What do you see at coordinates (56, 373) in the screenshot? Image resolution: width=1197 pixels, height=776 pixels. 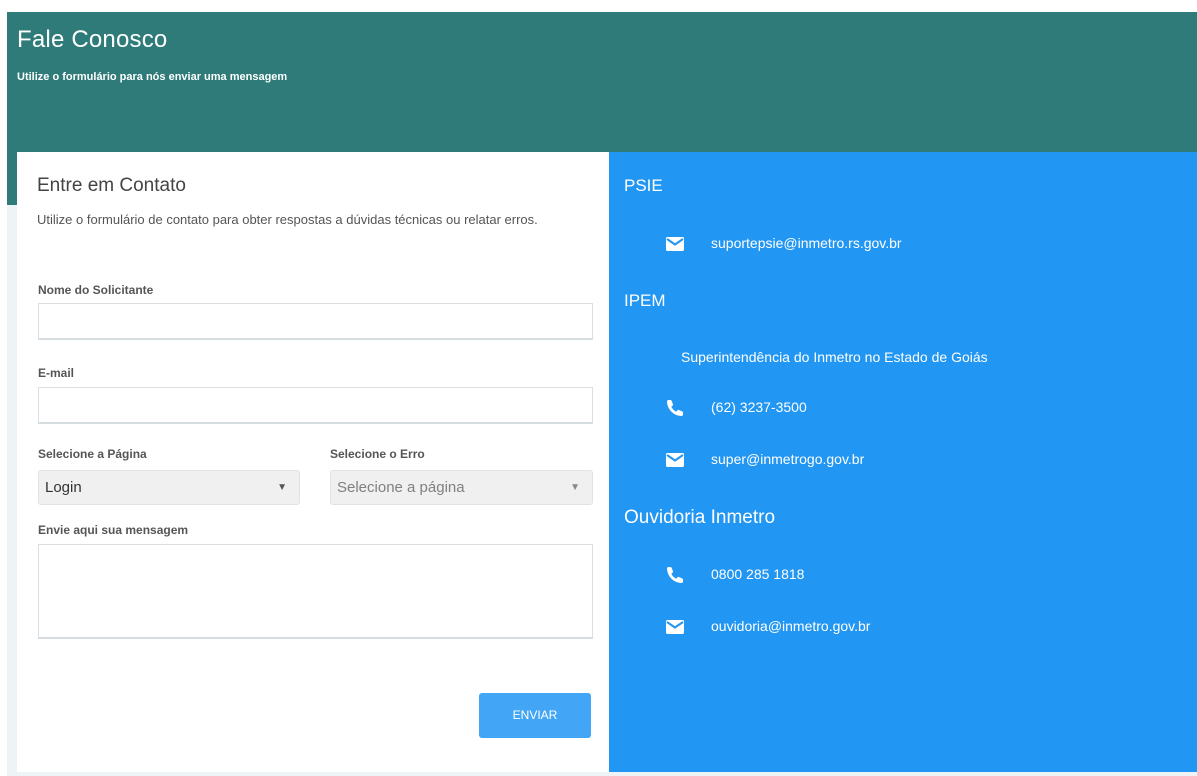 I see `email-label: E-mail` at bounding box center [56, 373].